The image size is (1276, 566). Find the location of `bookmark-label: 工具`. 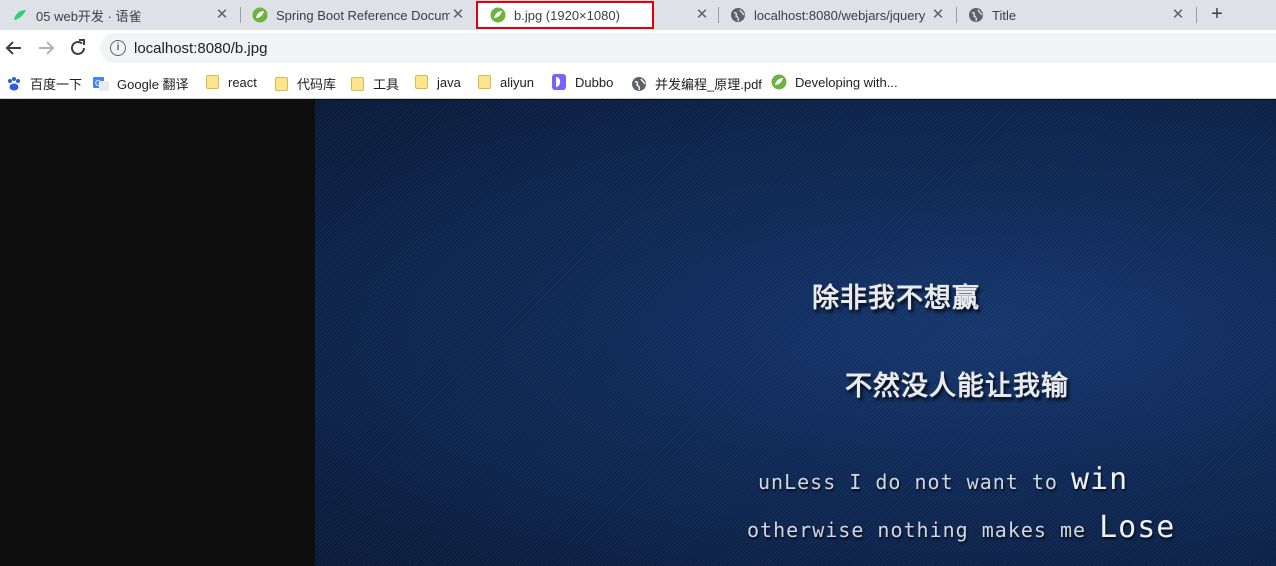

bookmark-label: 工具 is located at coordinates (386, 84).